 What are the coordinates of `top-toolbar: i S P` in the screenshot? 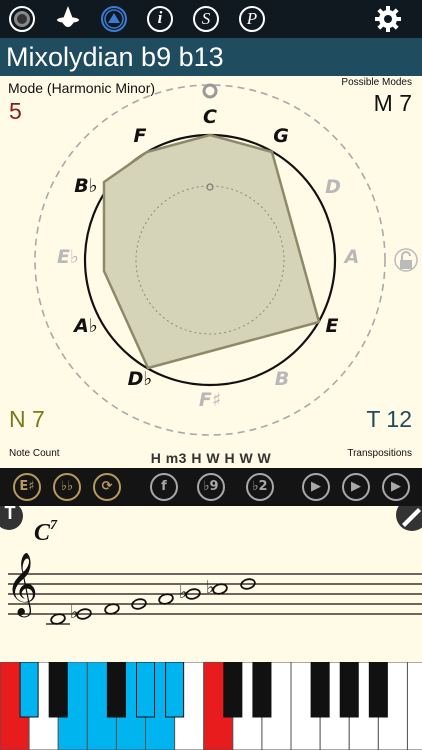 It's located at (211, 19).